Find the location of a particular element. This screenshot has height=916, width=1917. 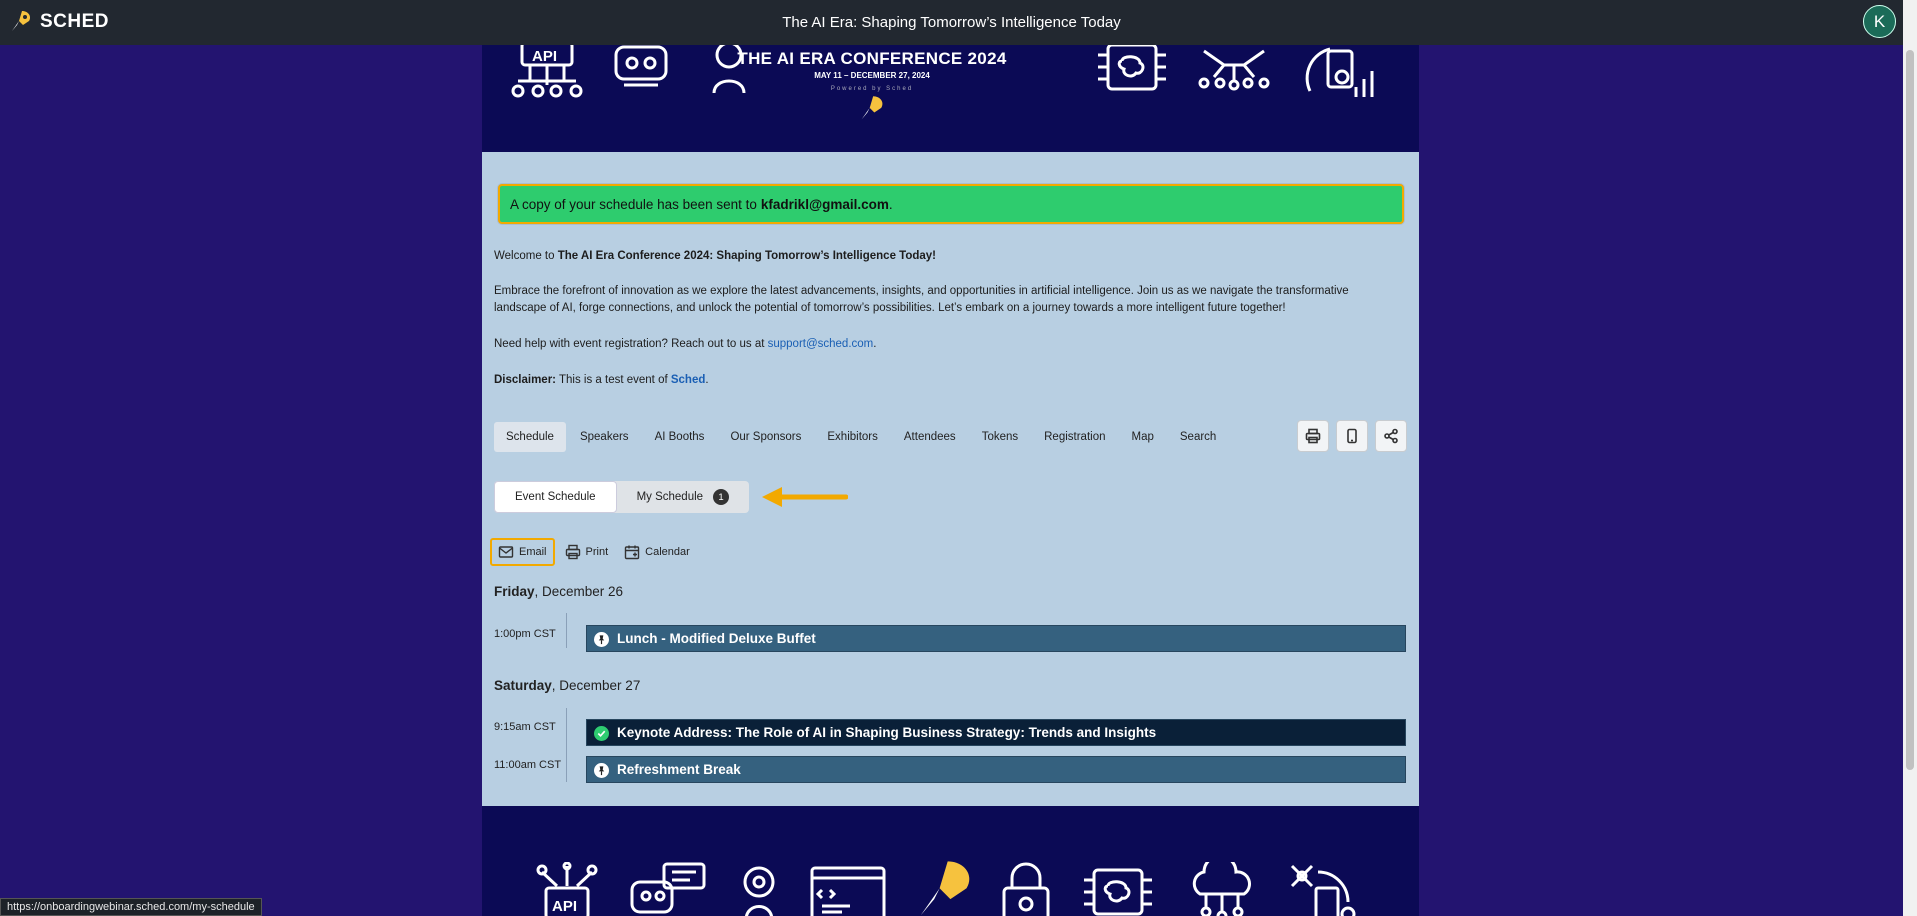

robot-icon is located at coordinates (641, 66).